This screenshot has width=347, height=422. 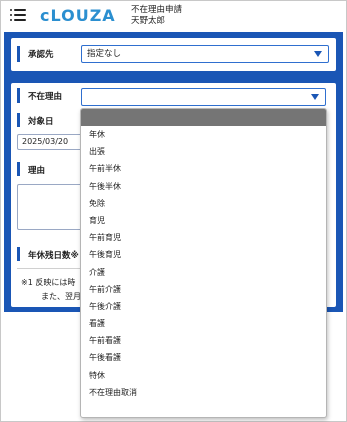 What do you see at coordinates (203, 289) in the screenshot?
I see `dropdown-option: 午前介護` at bounding box center [203, 289].